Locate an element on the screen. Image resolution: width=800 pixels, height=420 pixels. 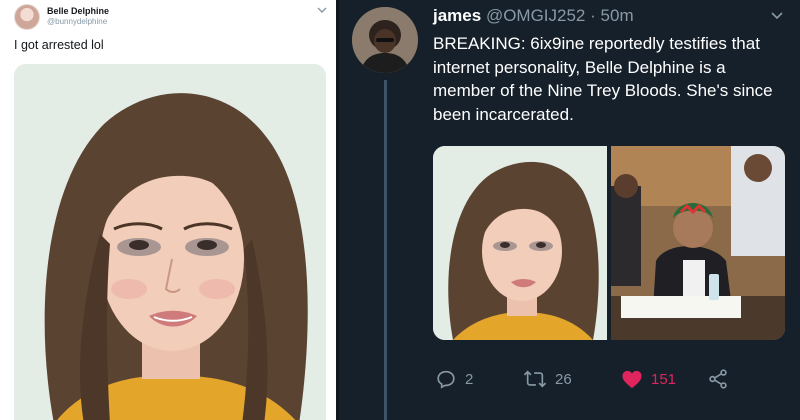
reply-count: 2 is located at coordinates (469, 379).